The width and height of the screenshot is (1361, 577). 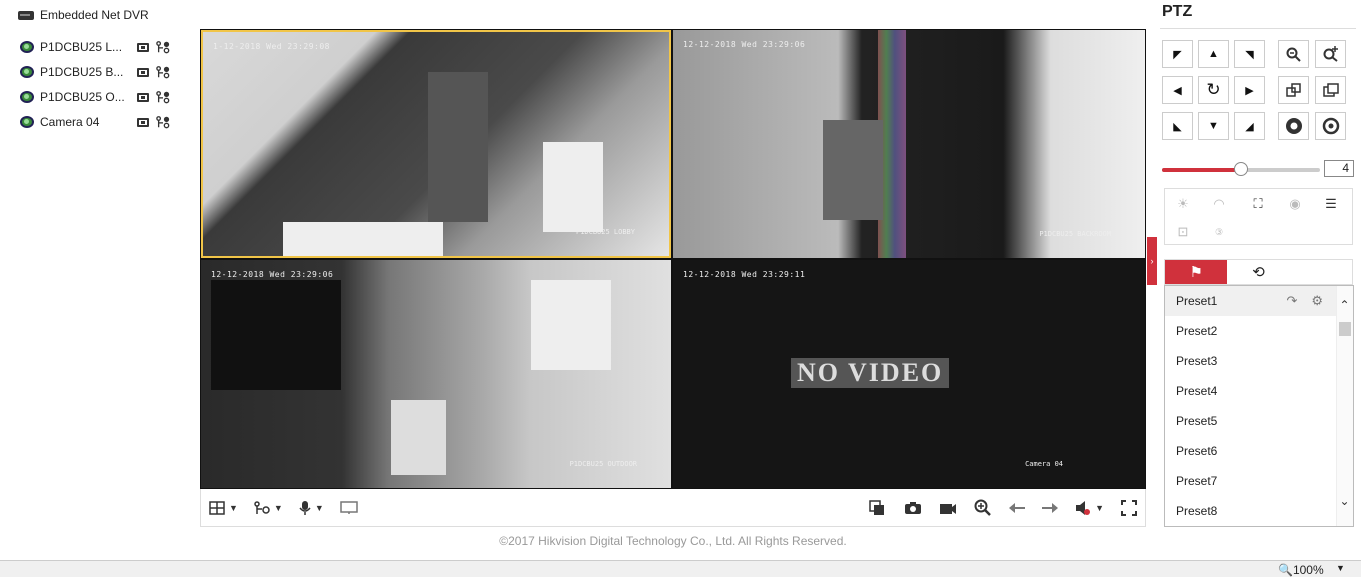 What do you see at coordinates (1196, 272) in the screenshot?
I see `tab-presets: ⚑` at bounding box center [1196, 272].